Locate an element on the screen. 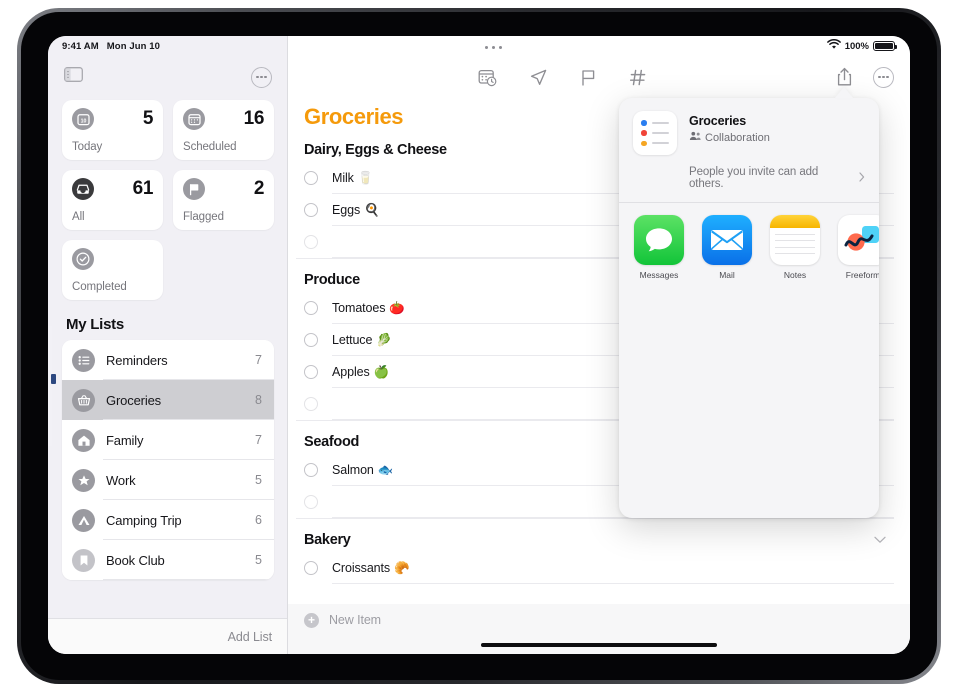 Image resolution: width=958 pixels, height=692 pixels. section-header-label: Produce is located at coordinates (332, 280).